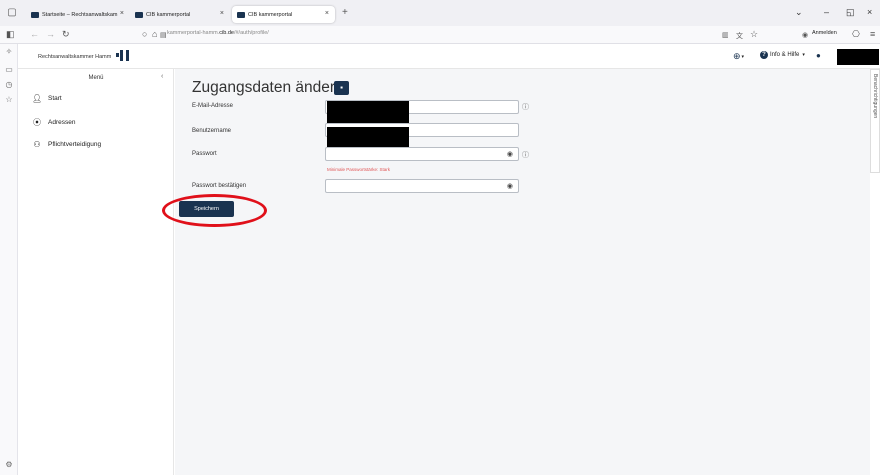 The height and width of the screenshot is (475, 880). What do you see at coordinates (341, 88) in the screenshot?
I see `info-badge-icon: ▪` at bounding box center [341, 88].